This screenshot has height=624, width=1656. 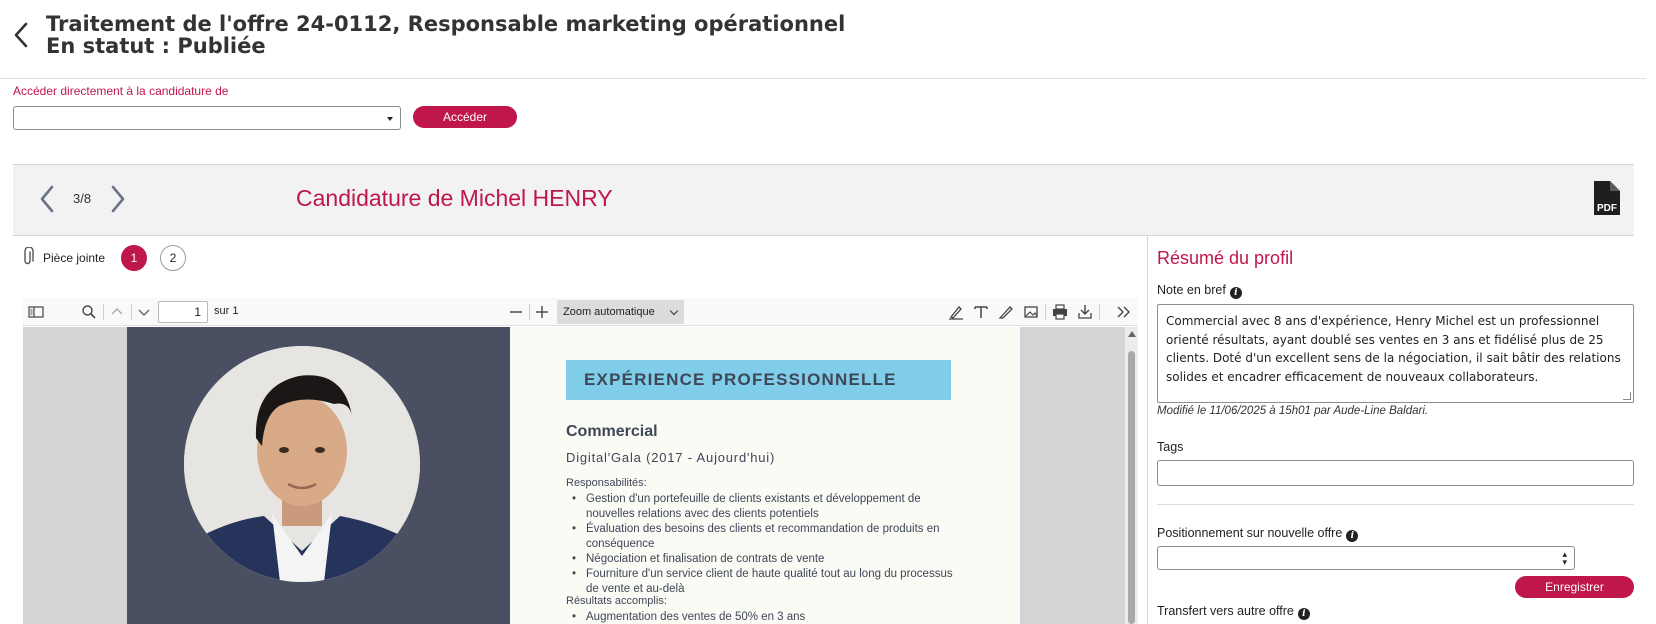 What do you see at coordinates (758, 380) in the screenshot?
I see `cv-section-heading: EXPÉRIENCE PROFESSIONNELLE` at bounding box center [758, 380].